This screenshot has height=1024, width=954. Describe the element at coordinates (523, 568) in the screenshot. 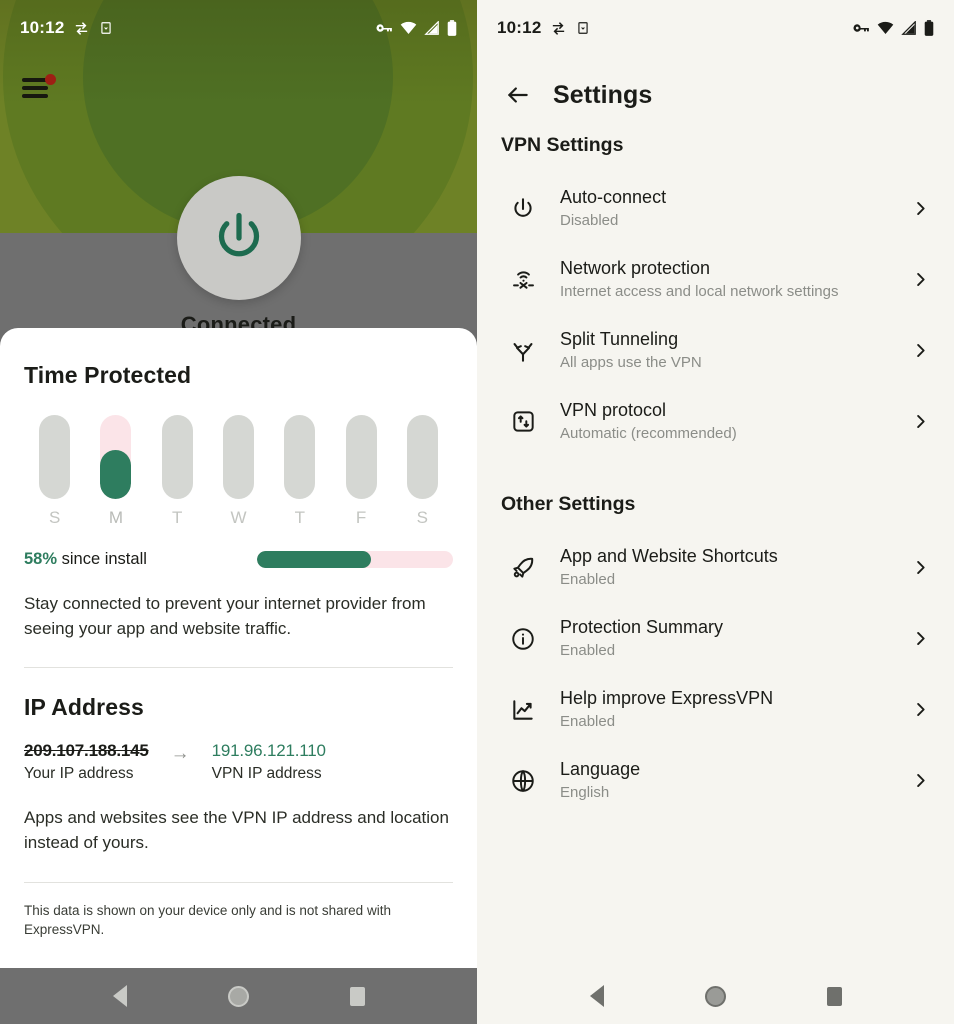

I see `rocket-icon` at that location.